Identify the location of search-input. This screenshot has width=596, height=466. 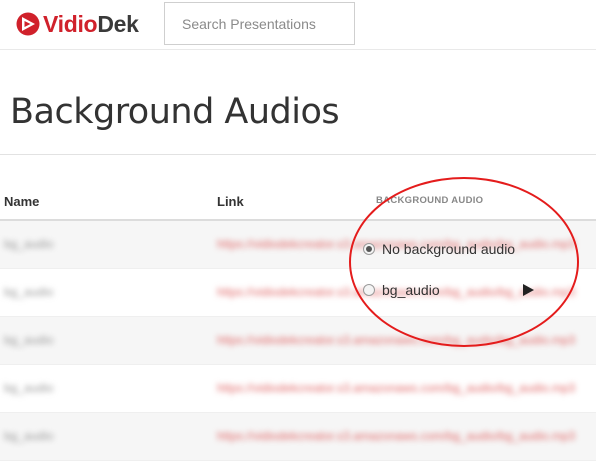
(259, 23).